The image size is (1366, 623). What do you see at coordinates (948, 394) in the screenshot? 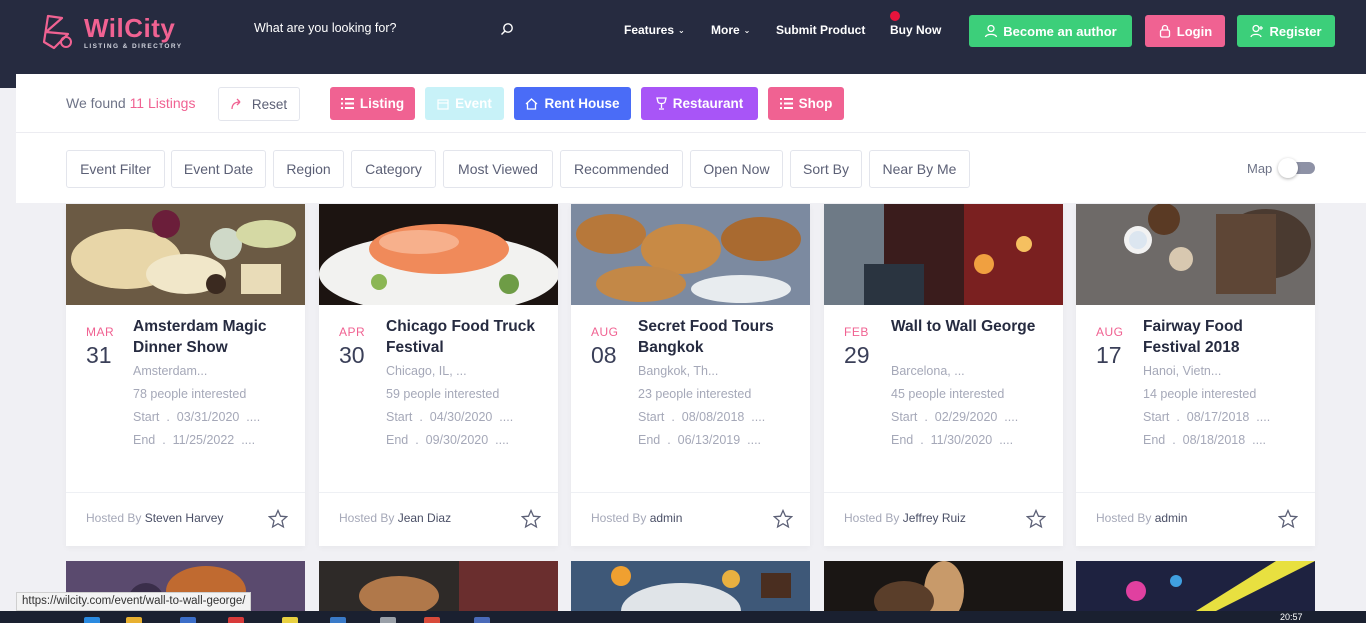
I see `event-interested: 45 people interested` at bounding box center [948, 394].